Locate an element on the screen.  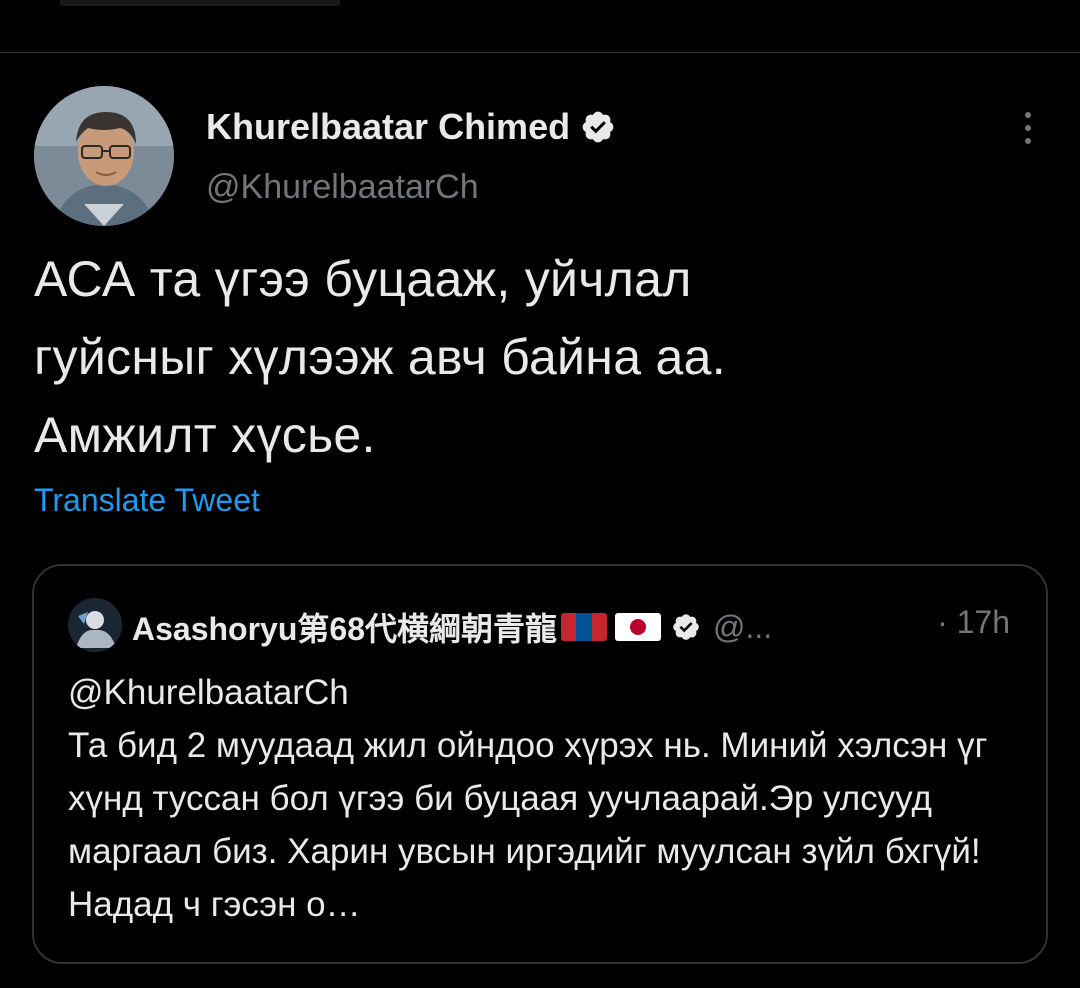
quoted-tweet-time: · 17h is located at coordinates (973, 622).